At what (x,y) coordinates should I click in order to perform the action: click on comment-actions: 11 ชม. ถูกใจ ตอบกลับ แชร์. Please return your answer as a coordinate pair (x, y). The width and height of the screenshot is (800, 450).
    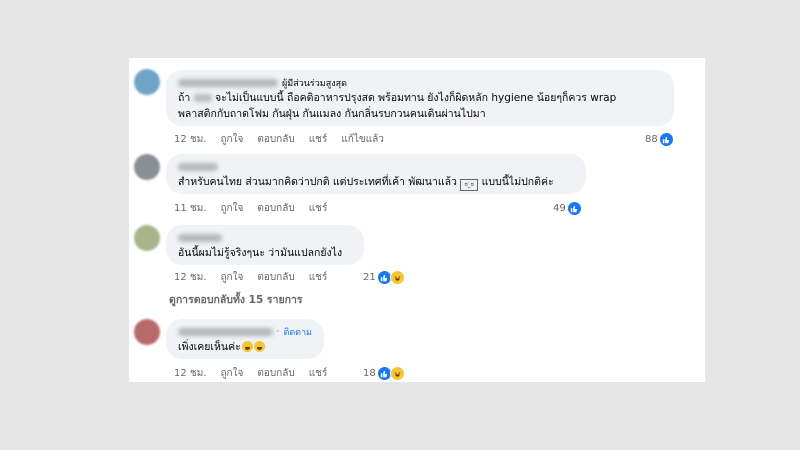
    Looking at the image, I should click on (250, 208).